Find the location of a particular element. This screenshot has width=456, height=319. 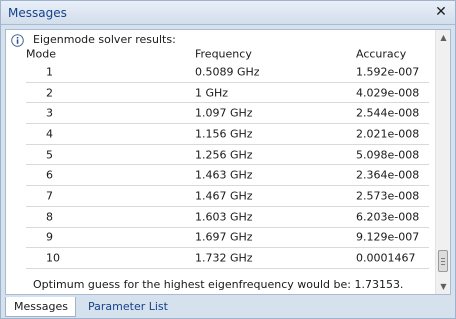

table-header-row: Mode Frequency Accuracy is located at coordinates (227, 54).